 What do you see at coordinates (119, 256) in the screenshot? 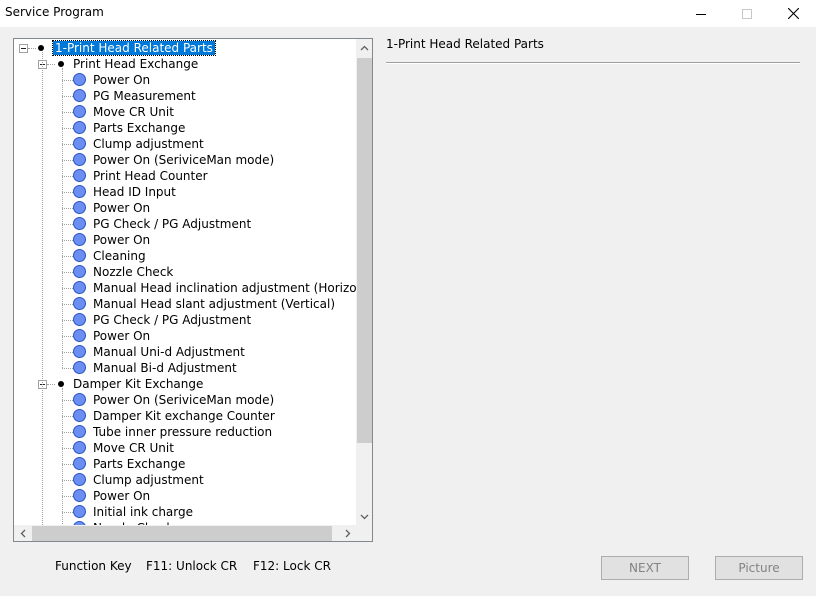
I see `tree-item-label: Cleaning` at bounding box center [119, 256].